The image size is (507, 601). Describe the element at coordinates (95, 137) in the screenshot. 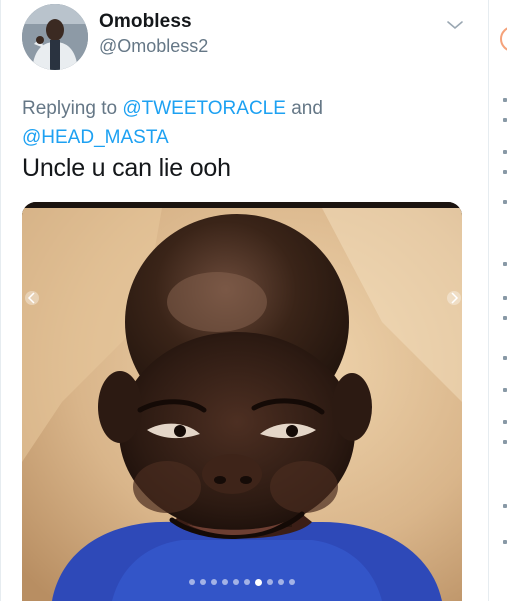

I see `reply-mention-head-masta: @HEAD_MASTA` at that location.